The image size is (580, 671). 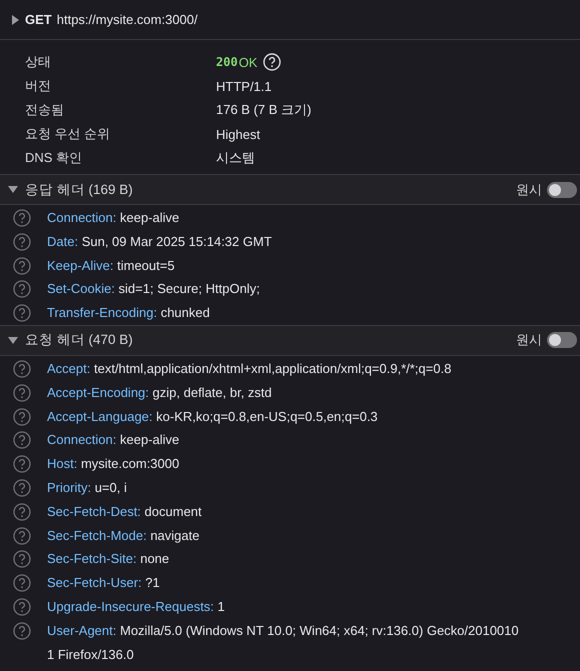 What do you see at coordinates (111, 265) in the screenshot?
I see `header-line: Keep-Alive: timeout=5` at bounding box center [111, 265].